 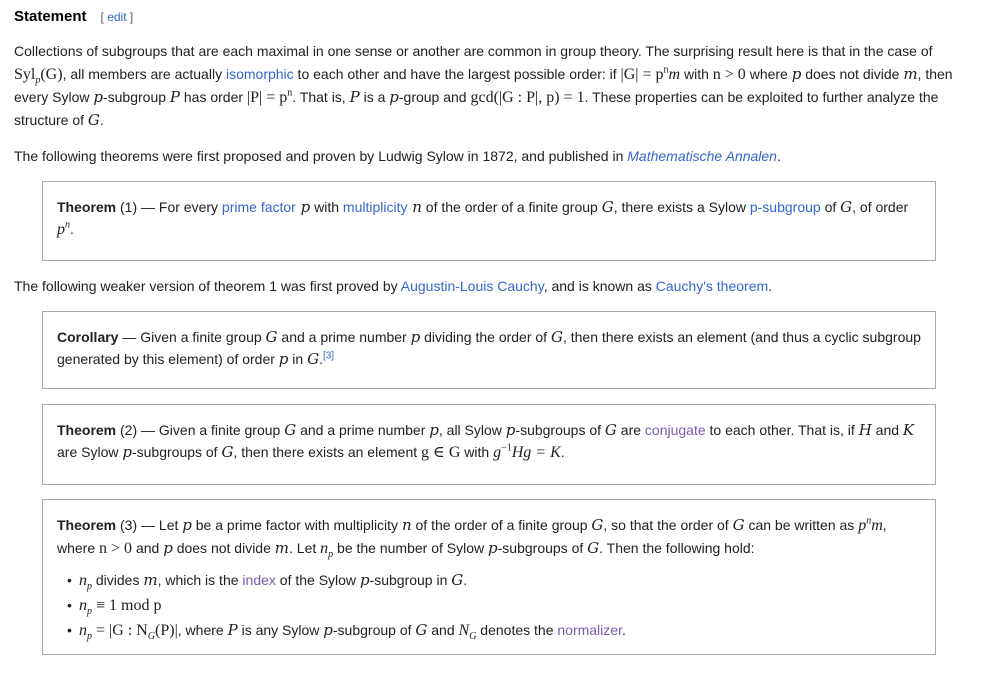 I want to click on var-H: H, so click(x=865, y=430).